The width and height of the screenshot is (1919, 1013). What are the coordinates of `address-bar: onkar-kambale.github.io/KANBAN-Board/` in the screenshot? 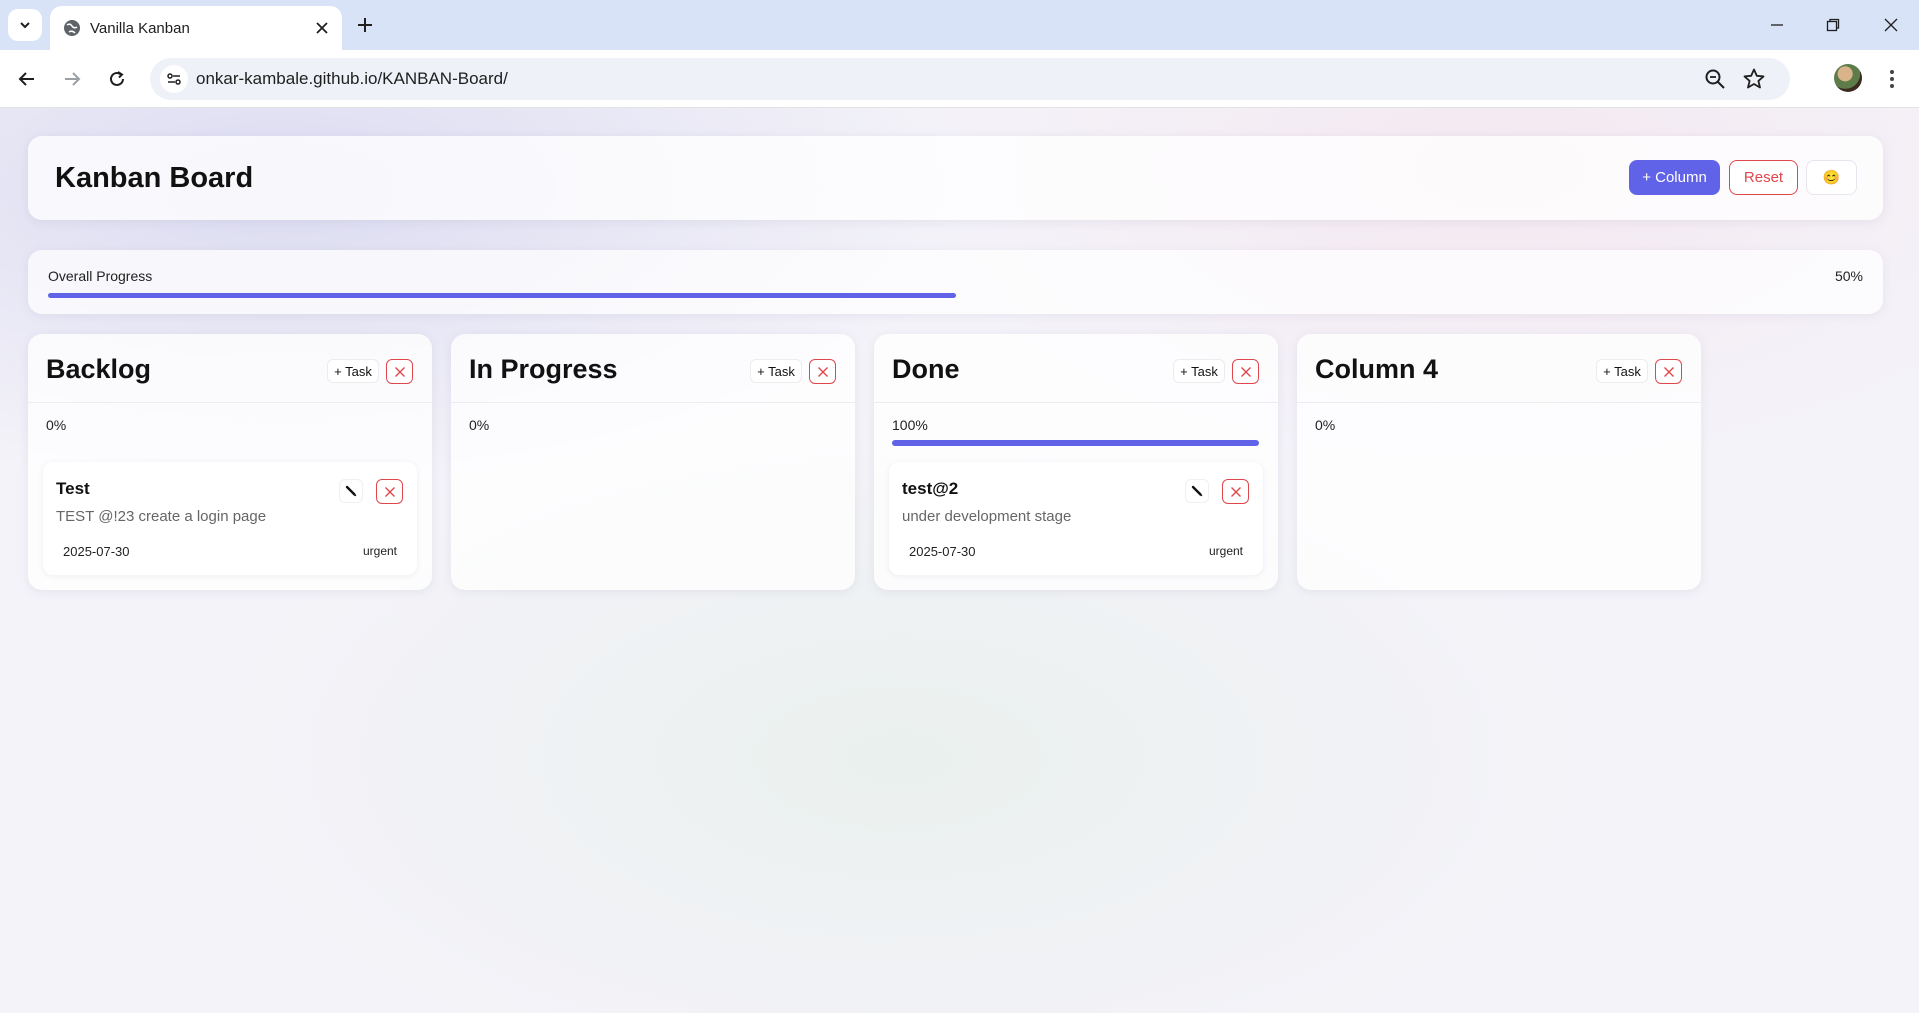 It's located at (970, 79).